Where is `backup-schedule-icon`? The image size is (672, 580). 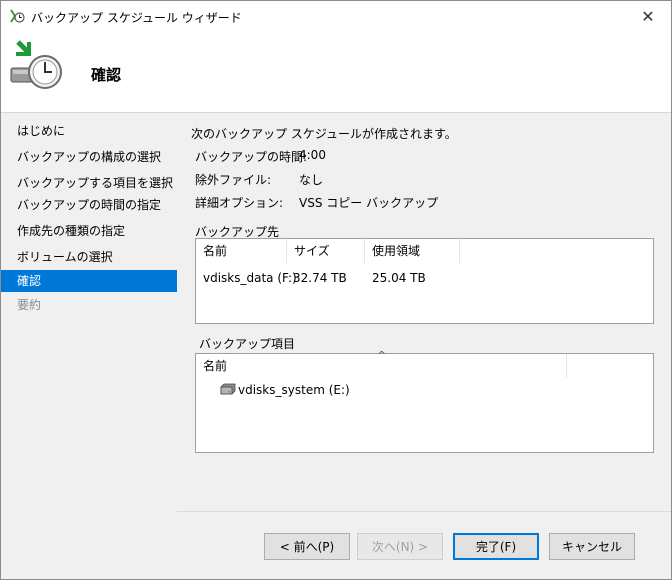
backup-schedule-icon is located at coordinates (36, 64).